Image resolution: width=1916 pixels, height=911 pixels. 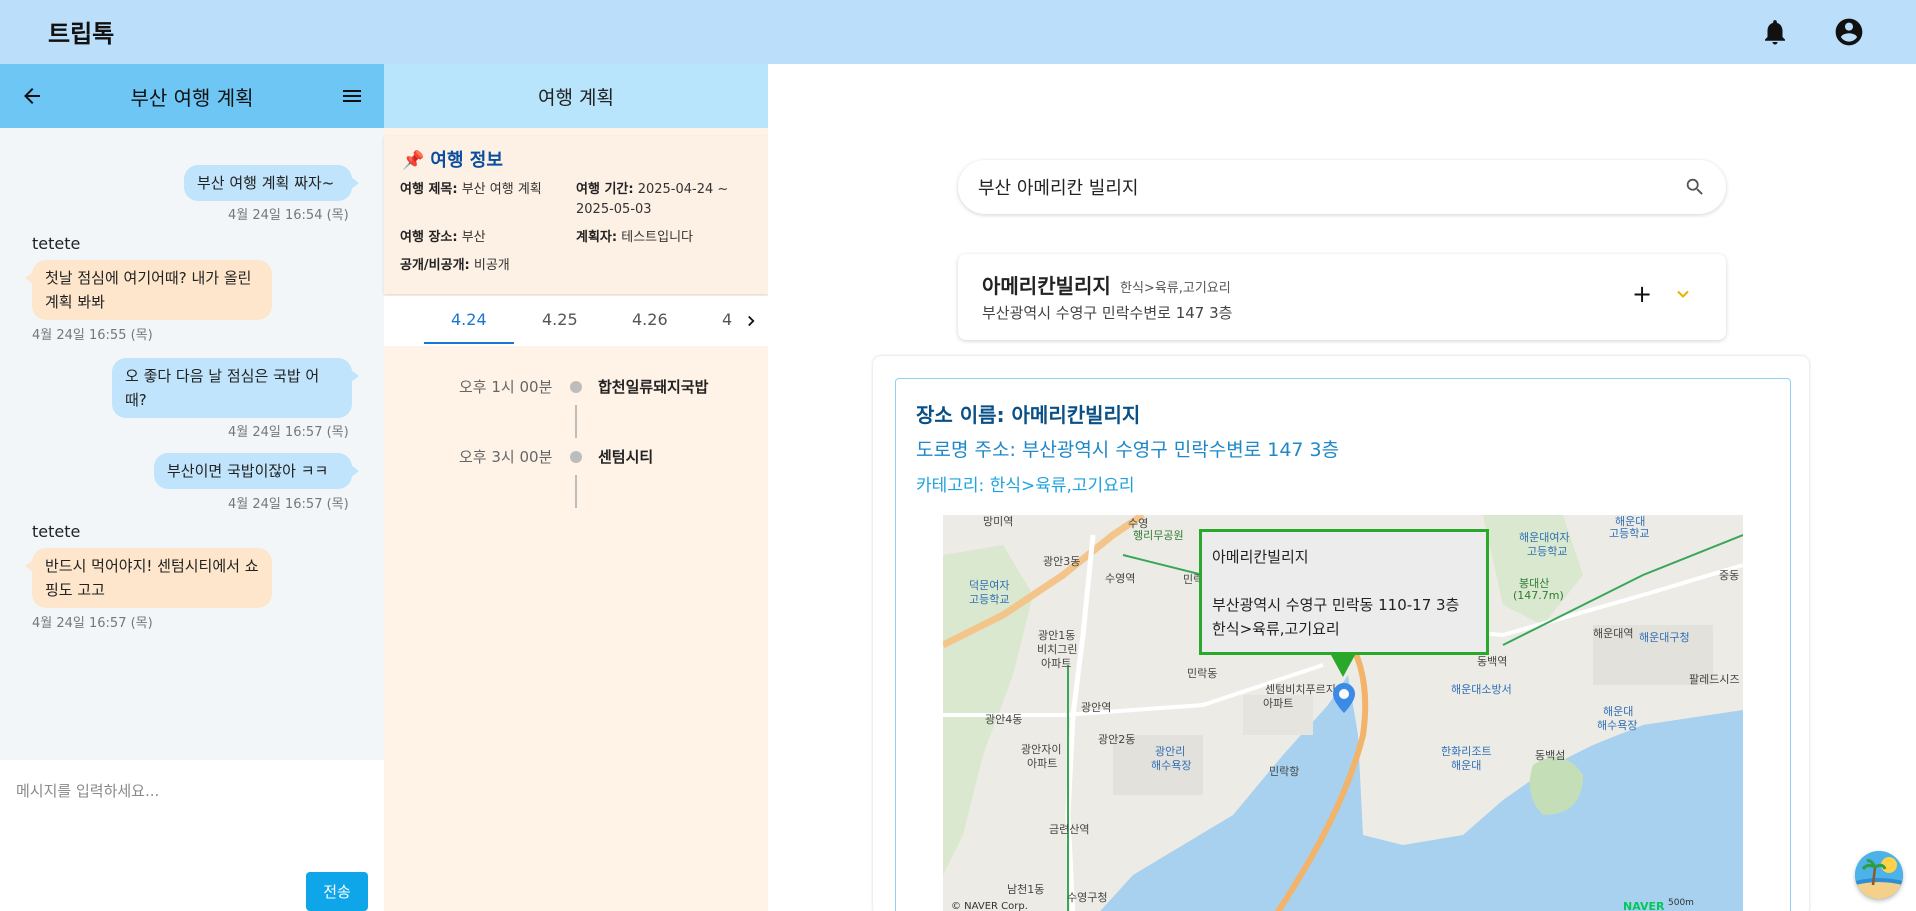 What do you see at coordinates (1849, 32) in the screenshot?
I see `account-icon` at bounding box center [1849, 32].